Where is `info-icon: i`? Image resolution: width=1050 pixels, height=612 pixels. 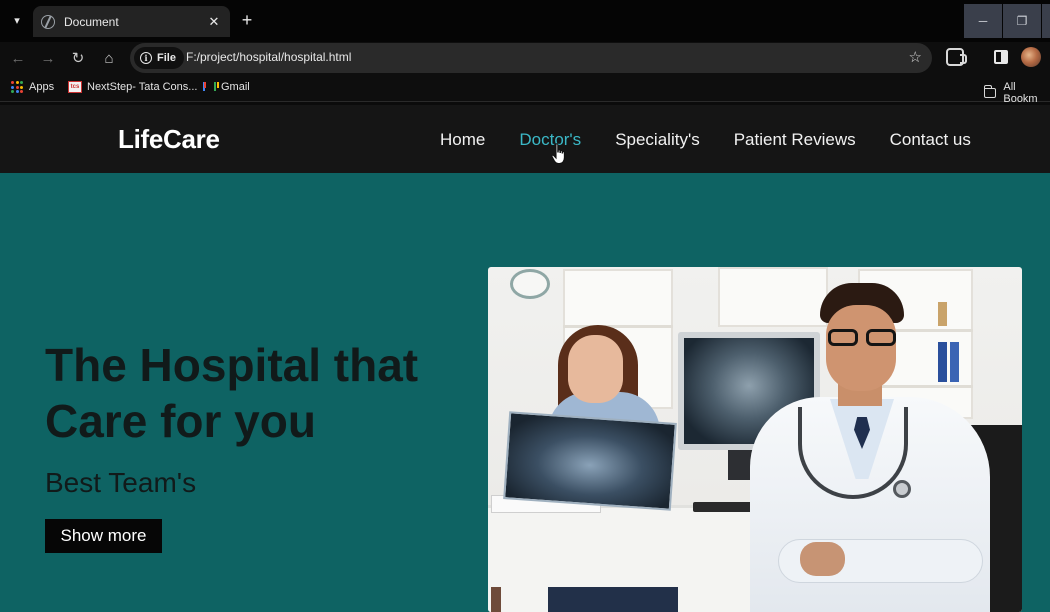 info-icon: i is located at coordinates (146, 58).